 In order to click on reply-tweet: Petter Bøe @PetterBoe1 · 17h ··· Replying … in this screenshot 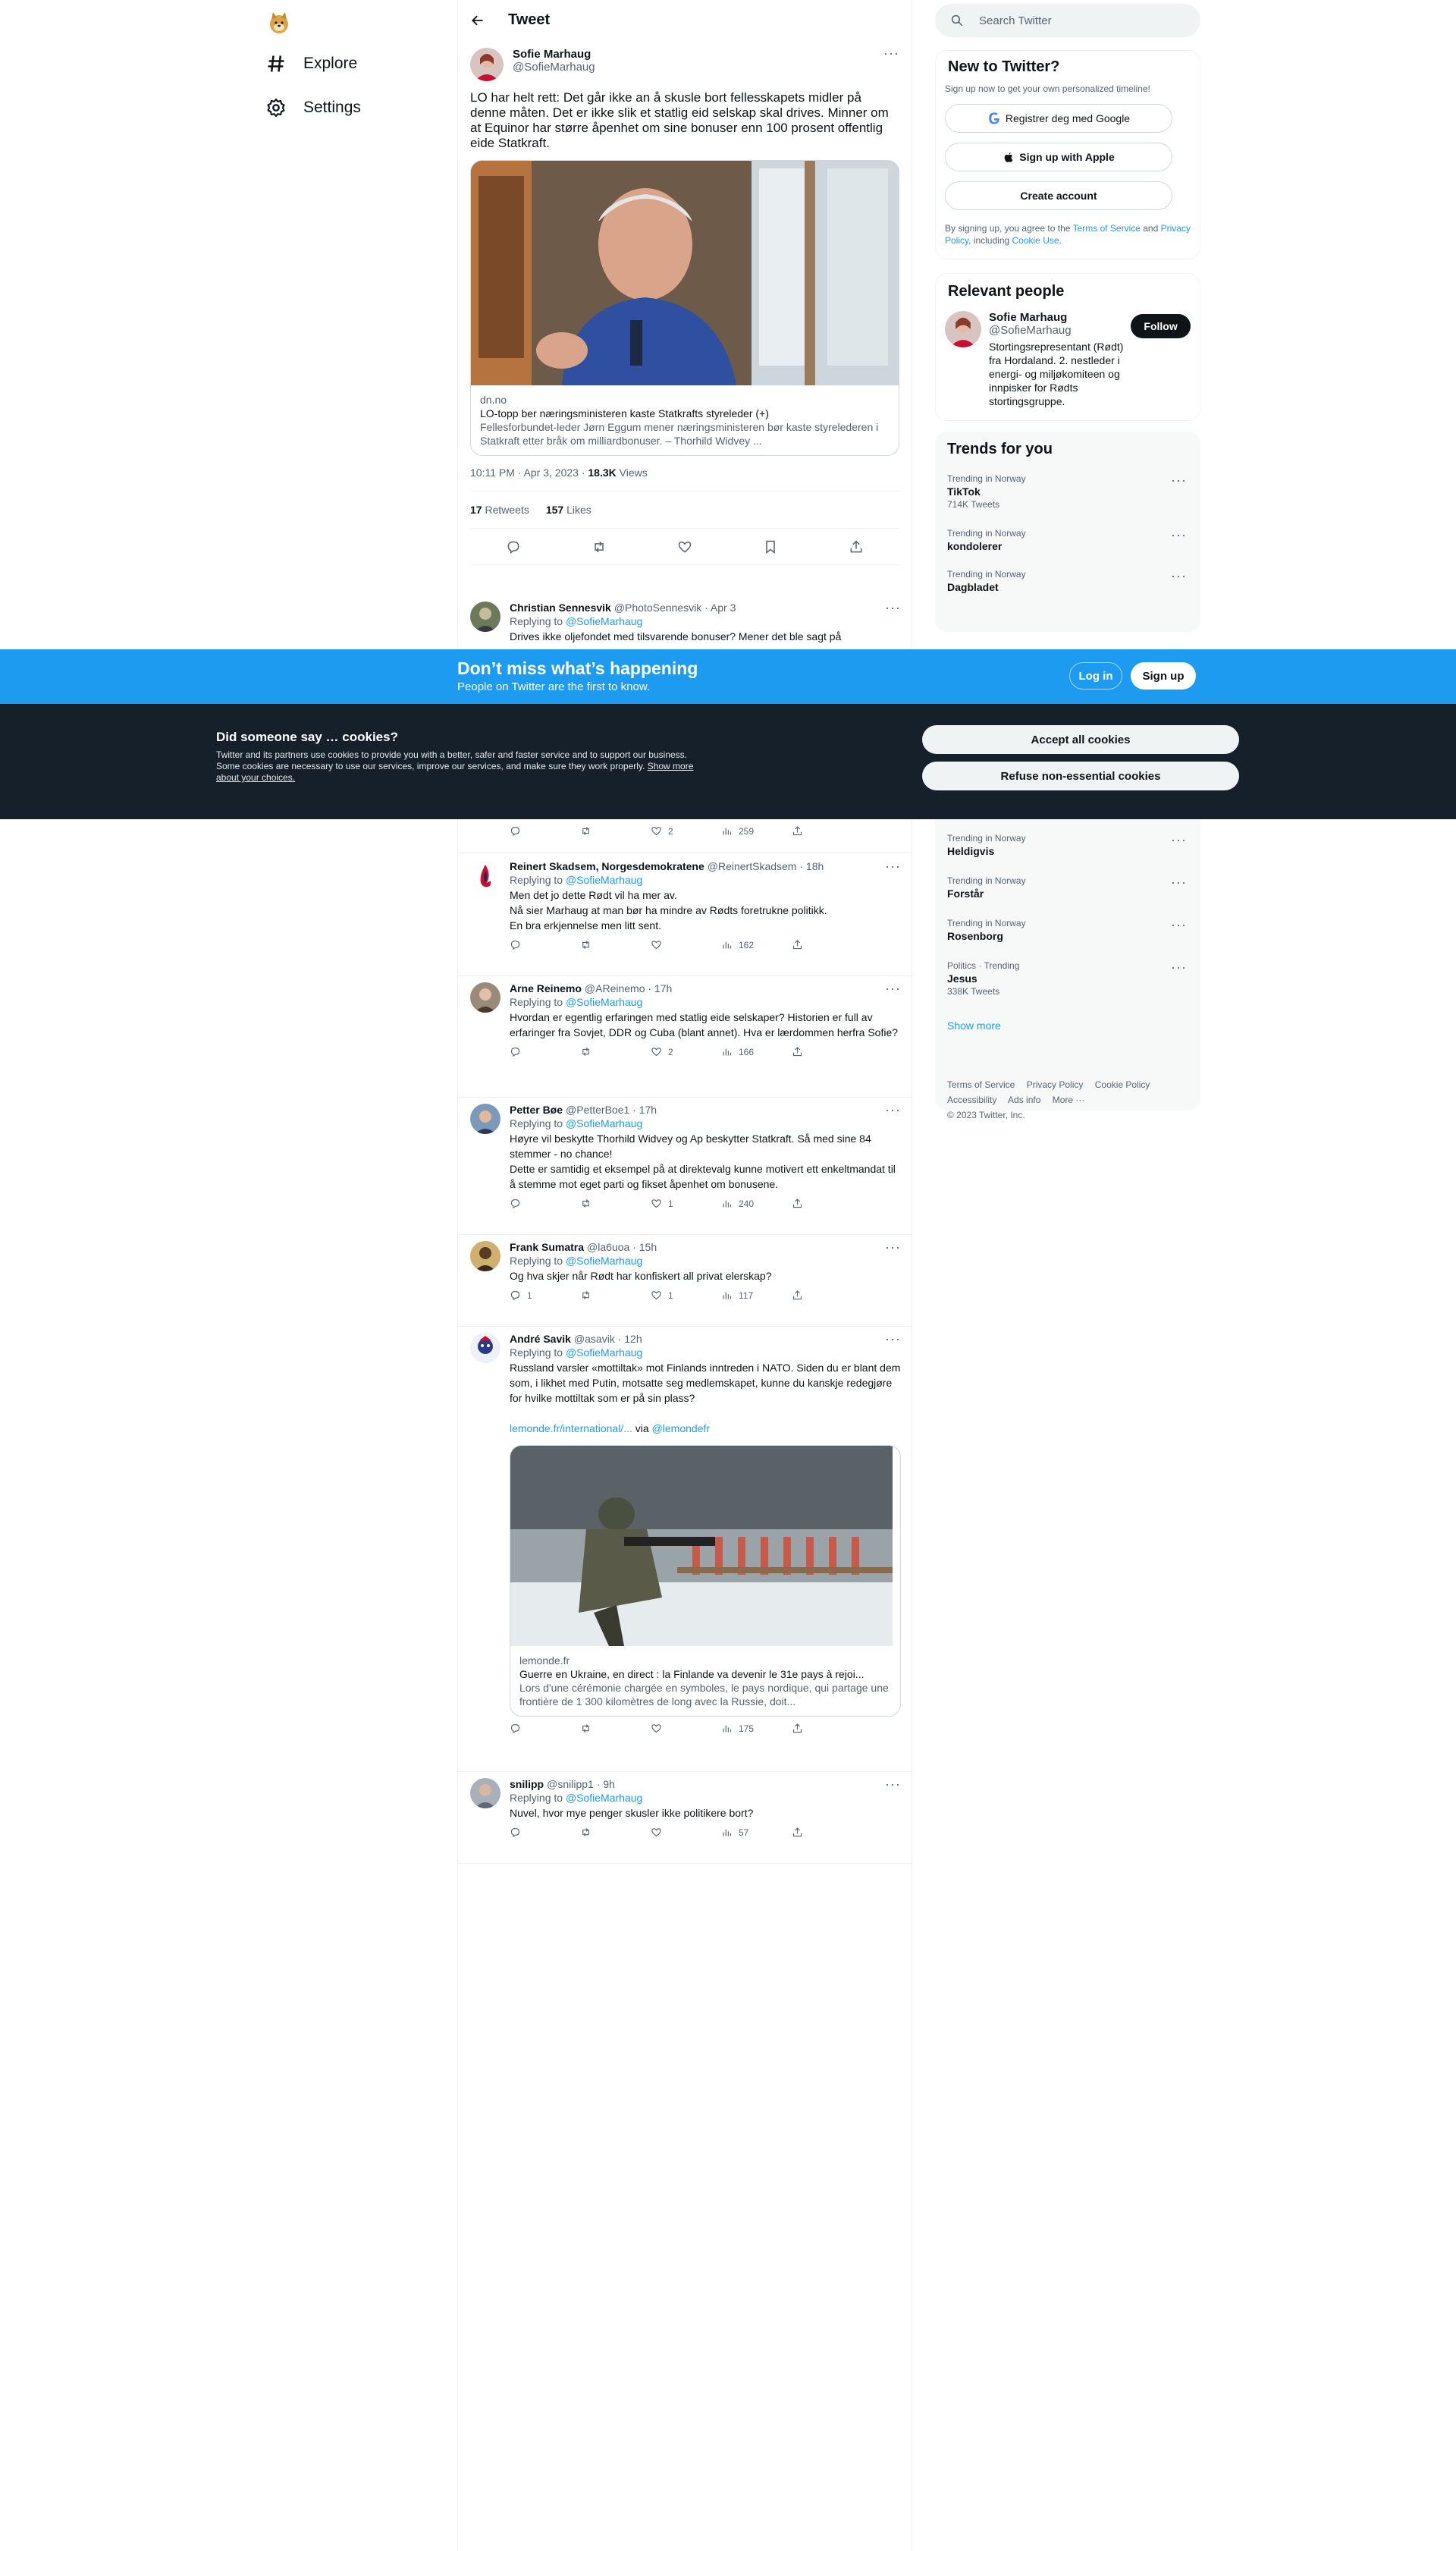, I will do `click(685, 1166)`.